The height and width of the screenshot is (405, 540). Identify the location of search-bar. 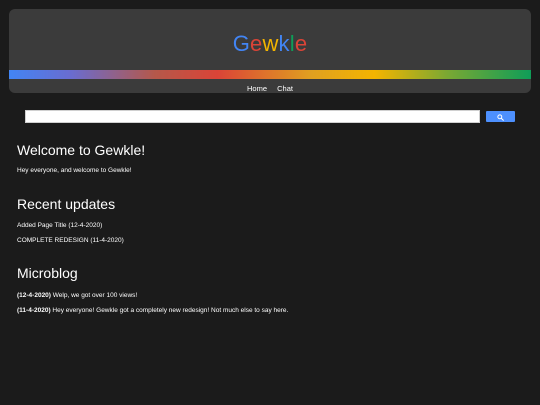
(270, 116).